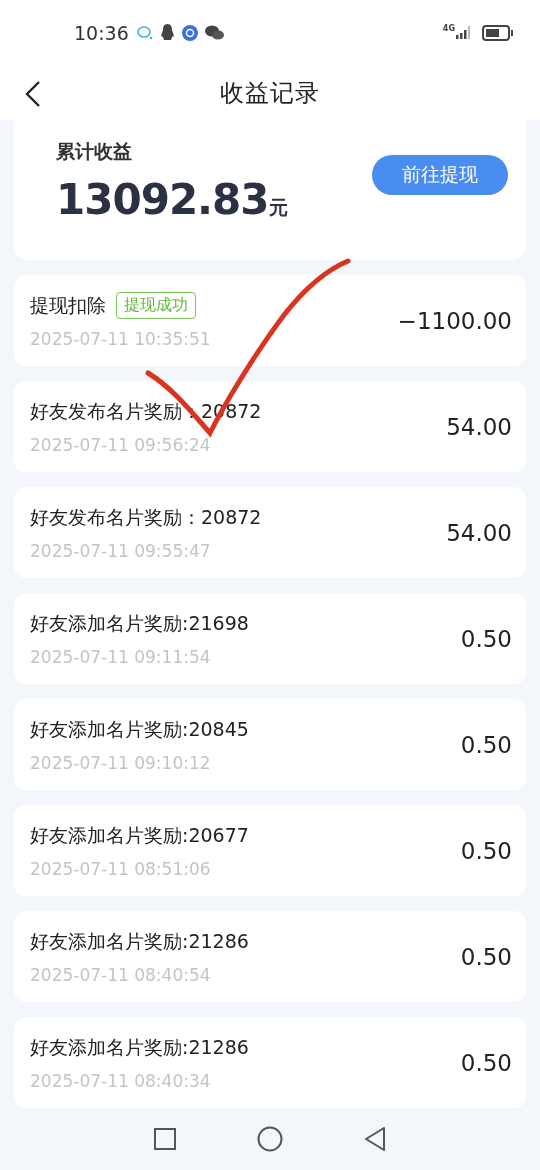  I want to click on page-title: 收益记录, so click(270, 93).